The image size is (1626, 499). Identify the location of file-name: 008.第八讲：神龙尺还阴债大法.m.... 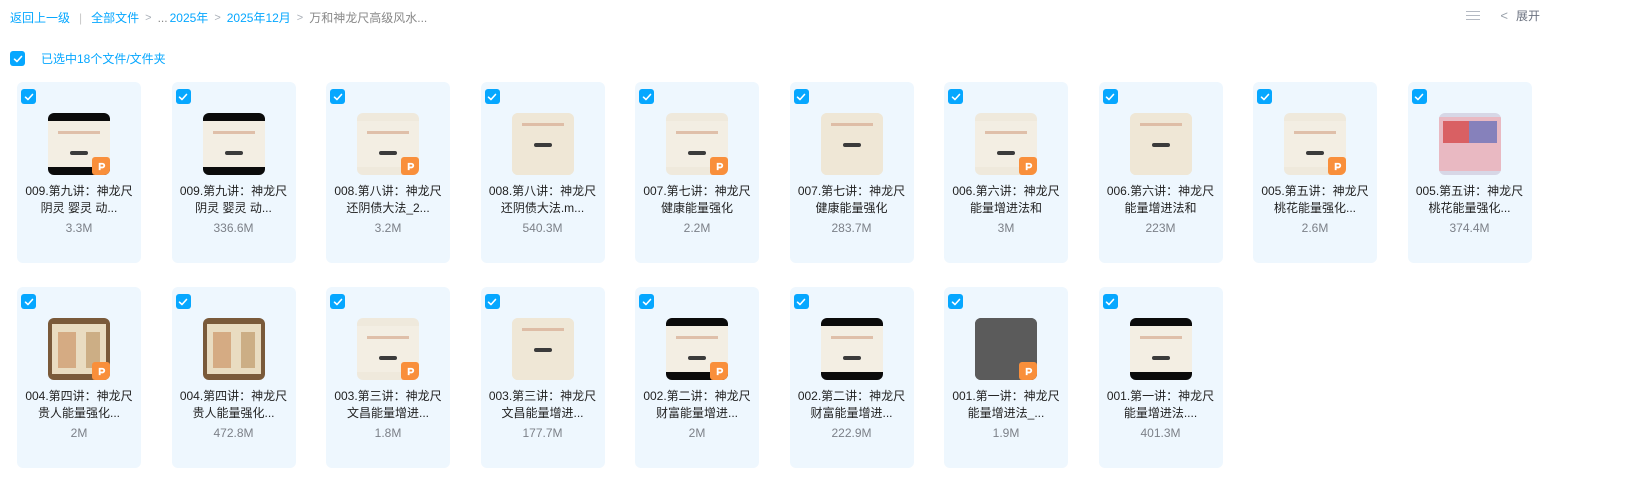
(543, 200).